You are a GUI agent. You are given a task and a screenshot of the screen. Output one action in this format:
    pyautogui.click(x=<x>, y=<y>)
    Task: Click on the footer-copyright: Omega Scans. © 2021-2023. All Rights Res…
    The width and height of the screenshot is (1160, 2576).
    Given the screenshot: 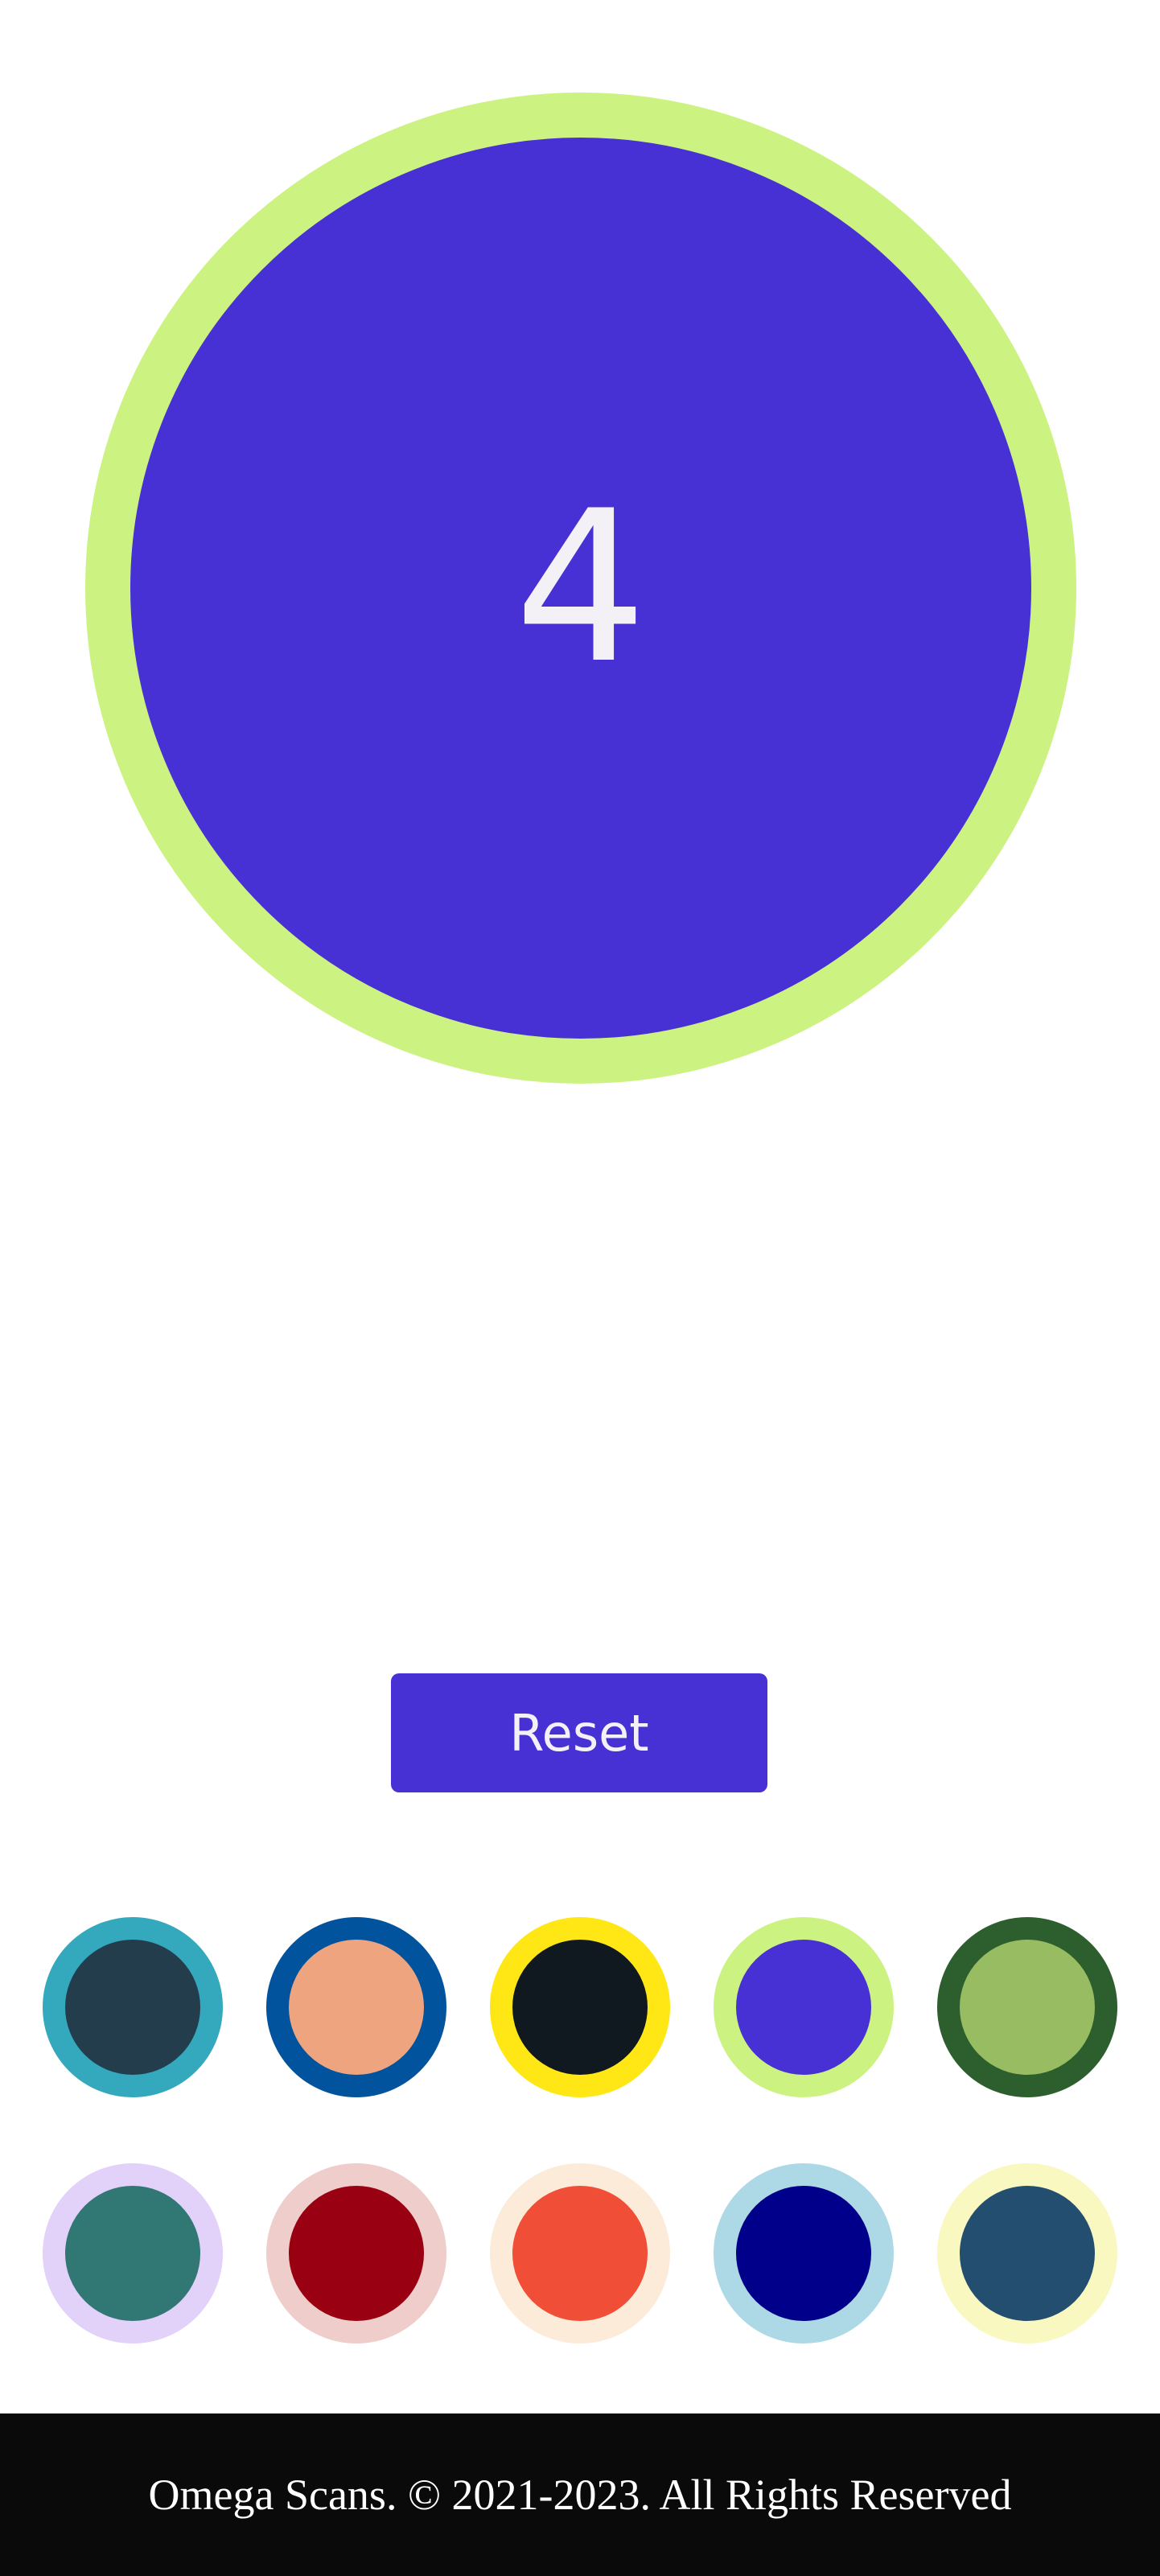 What is the action you would take?
    pyautogui.click(x=580, y=2495)
    